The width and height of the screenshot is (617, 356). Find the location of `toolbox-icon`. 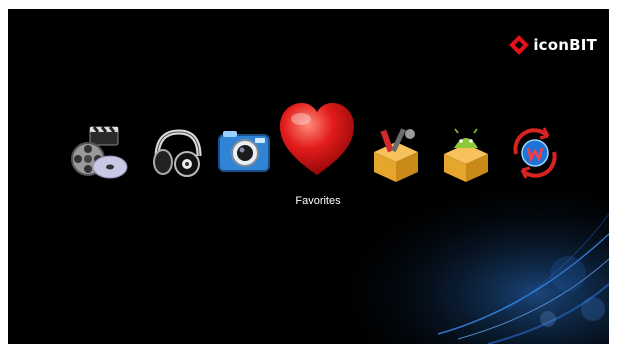

toolbox-icon is located at coordinates (396, 155).